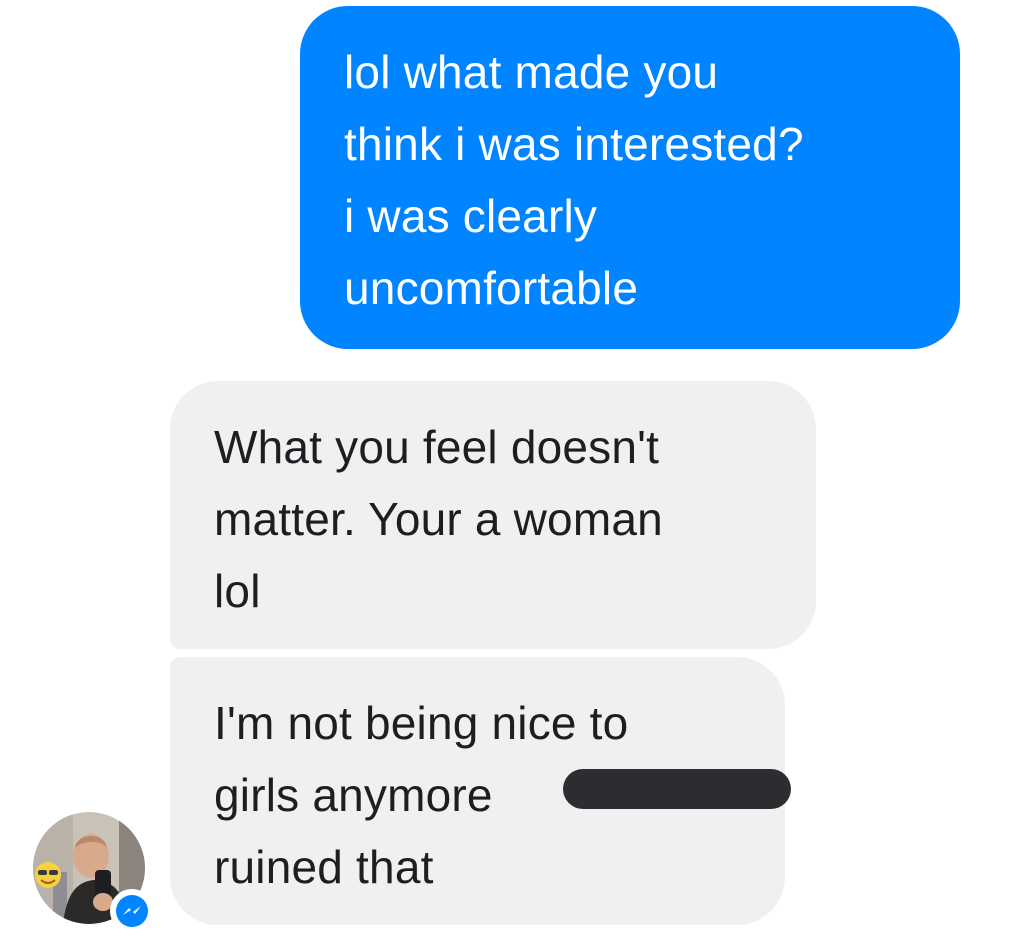 Image resolution: width=1024 pixels, height=947 pixels. Describe the element at coordinates (471, 216) in the screenshot. I see `message-line: i was clearly` at that location.